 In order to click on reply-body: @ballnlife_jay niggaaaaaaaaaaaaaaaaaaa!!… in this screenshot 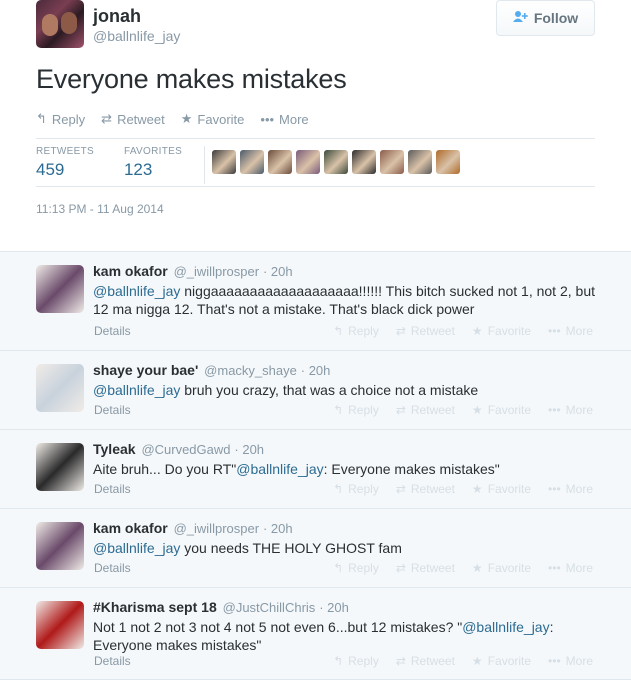, I will do `click(344, 300)`.